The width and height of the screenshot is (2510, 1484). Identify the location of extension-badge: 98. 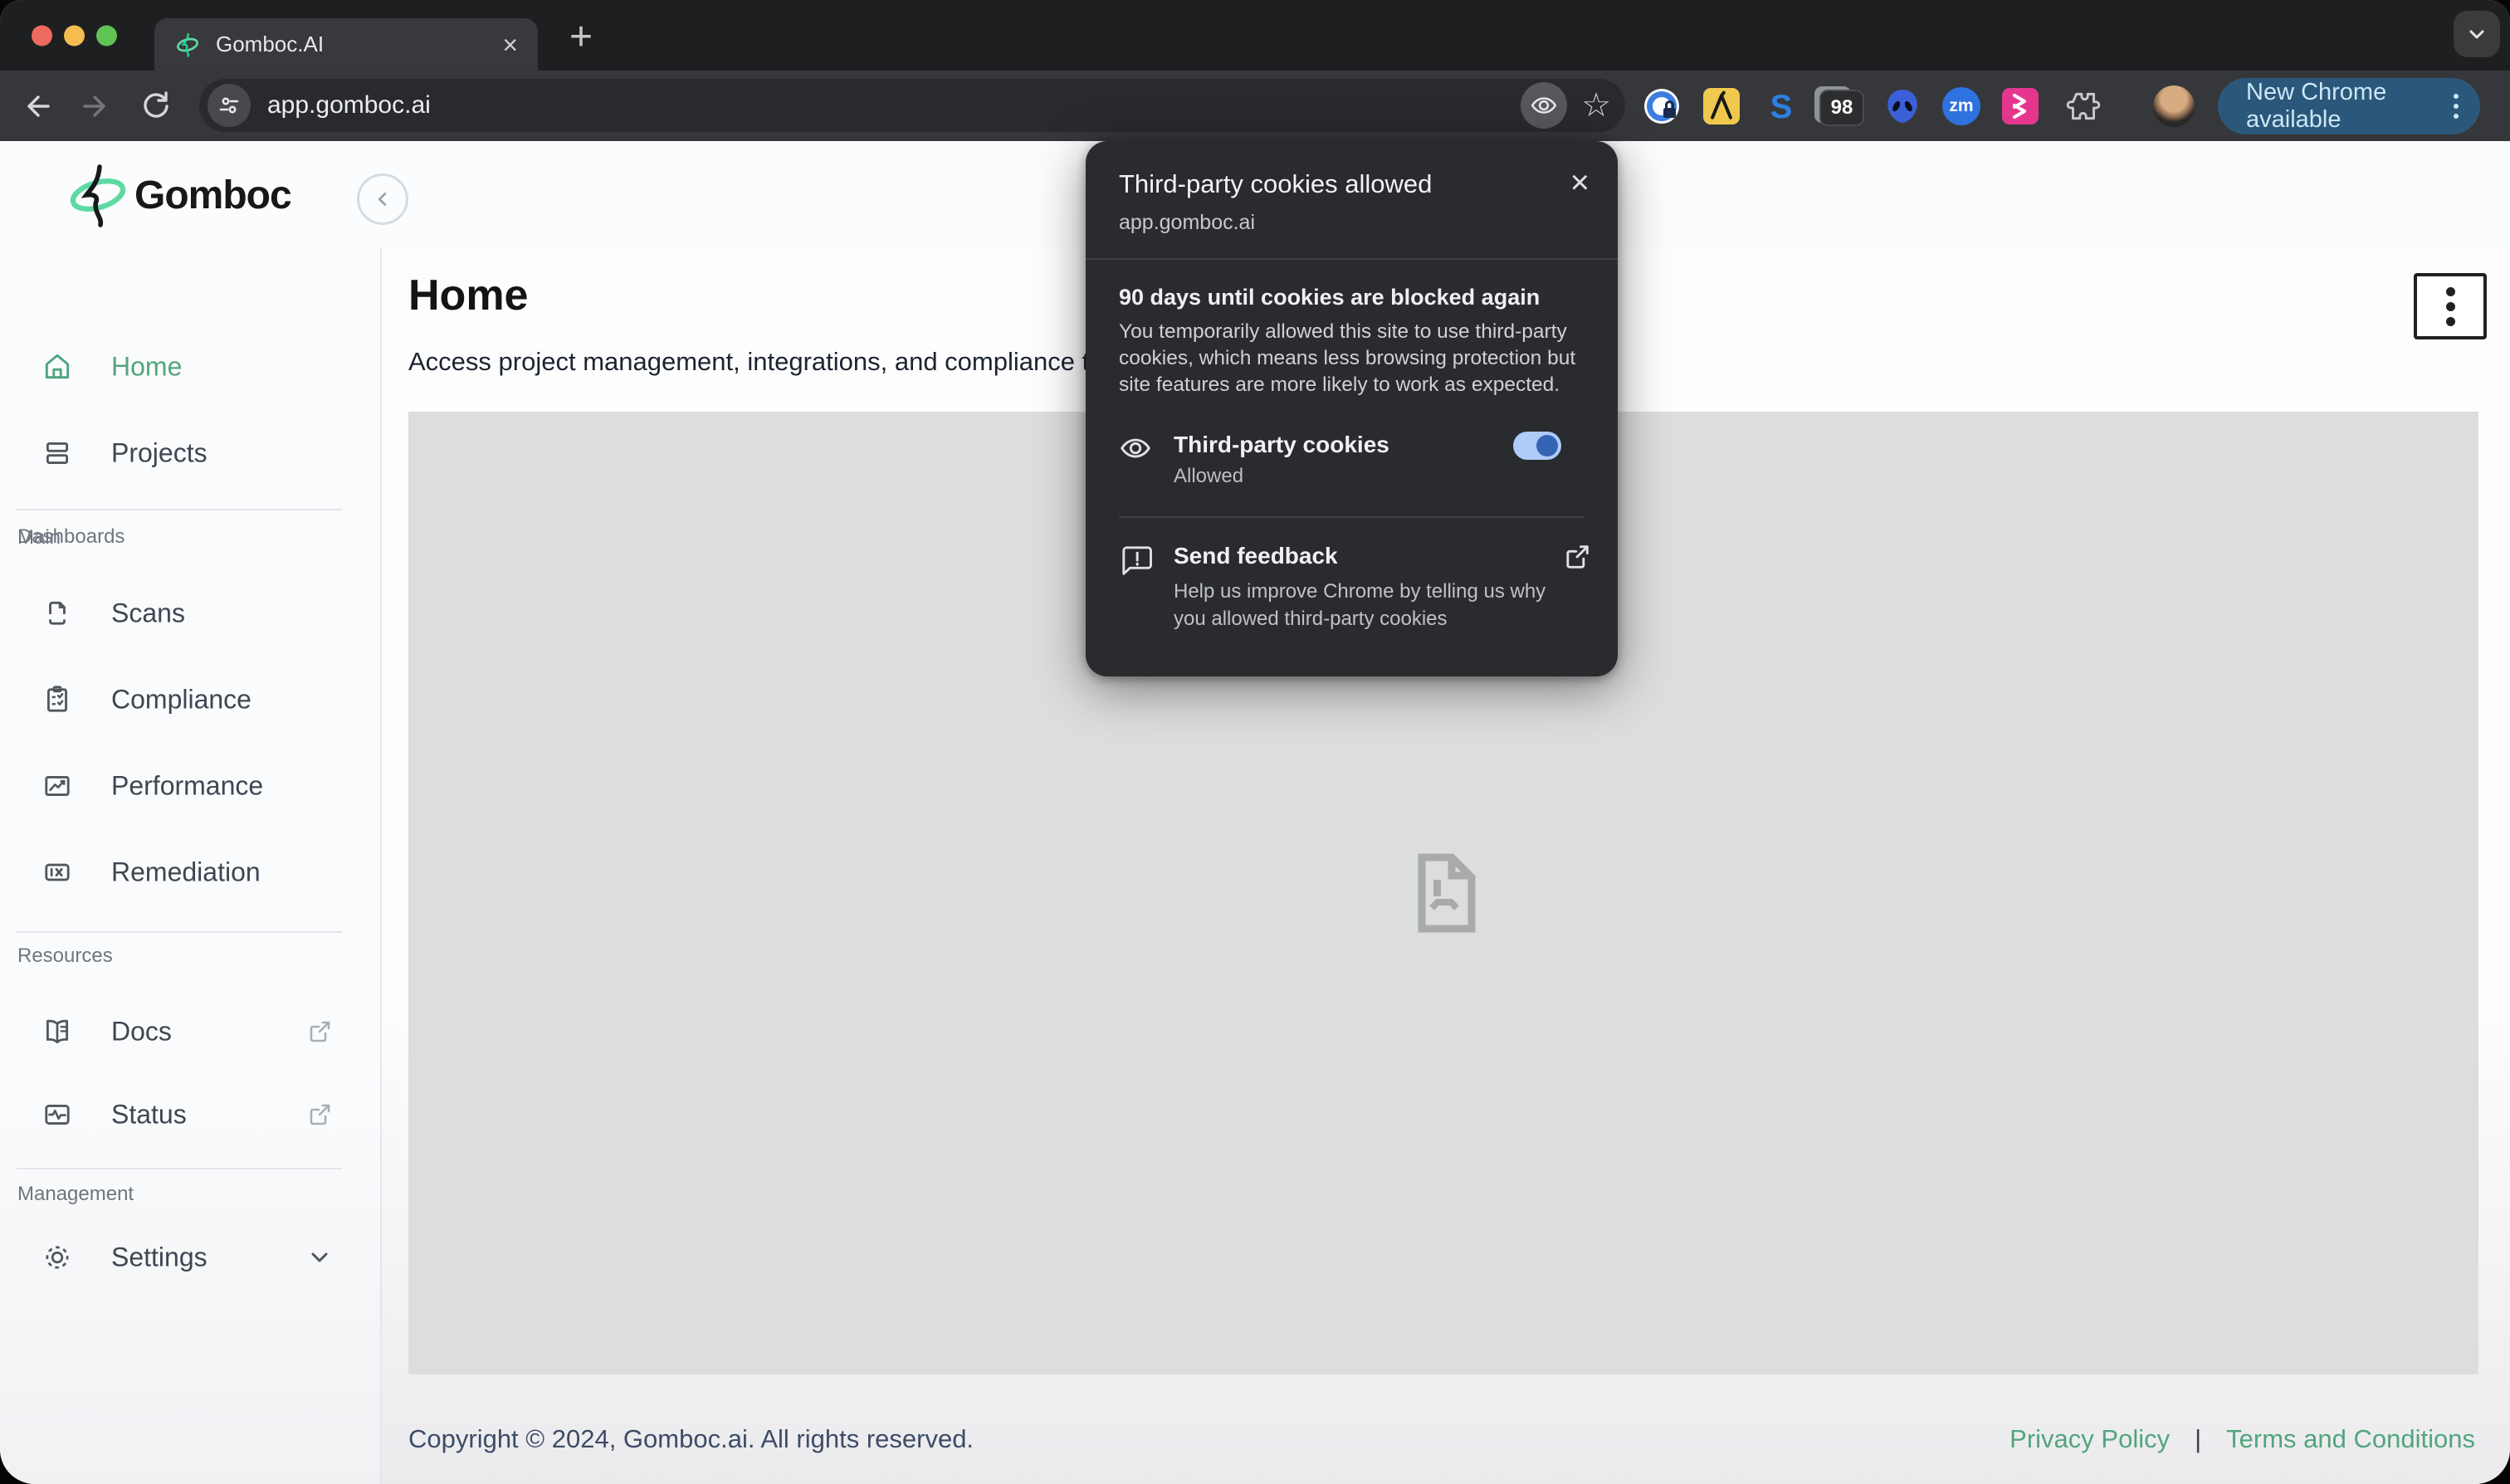
(1841, 108).